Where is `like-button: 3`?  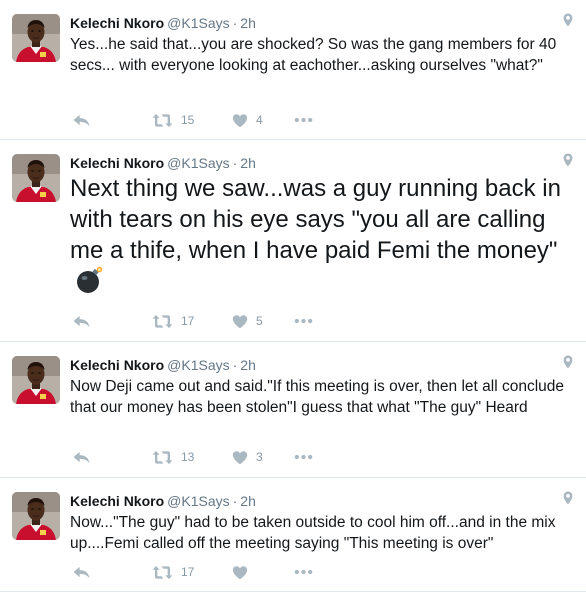 like-button: 3 is located at coordinates (263, 457).